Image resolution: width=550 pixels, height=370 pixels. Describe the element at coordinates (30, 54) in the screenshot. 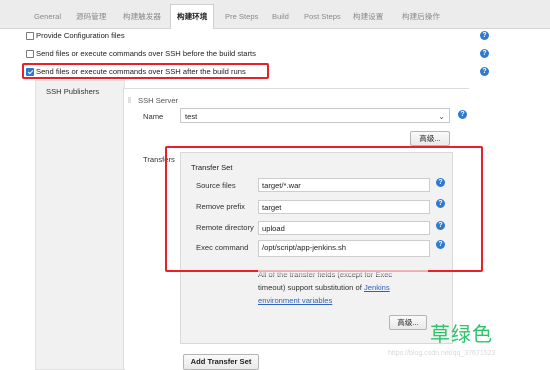

I see `ssh-before-checkbox` at that location.